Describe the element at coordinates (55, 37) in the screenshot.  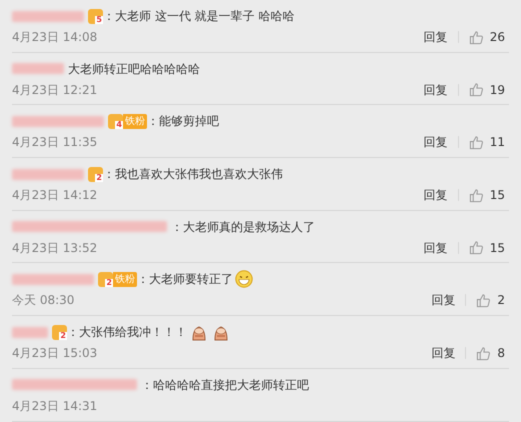
I see `comment-time: 4月23日 14:08` at that location.